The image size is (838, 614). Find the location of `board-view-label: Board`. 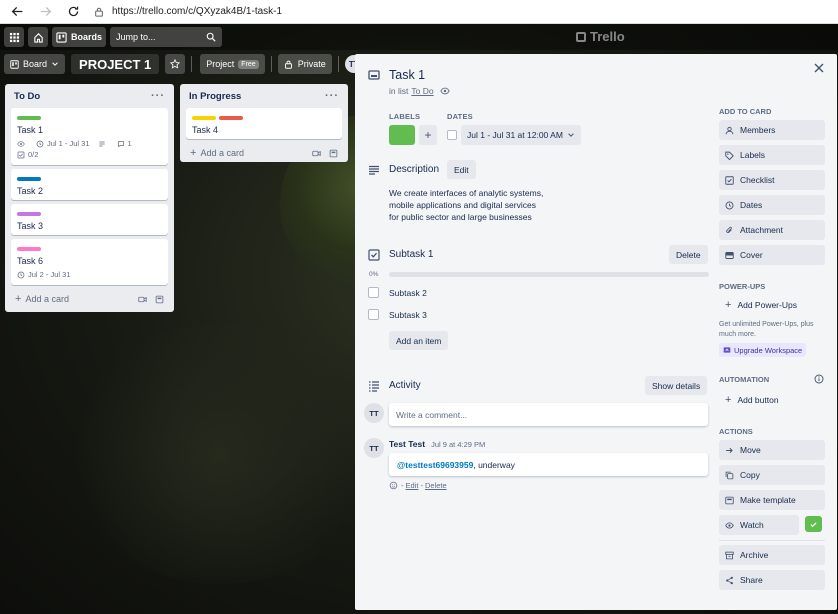

board-view-label: Board is located at coordinates (35, 64).